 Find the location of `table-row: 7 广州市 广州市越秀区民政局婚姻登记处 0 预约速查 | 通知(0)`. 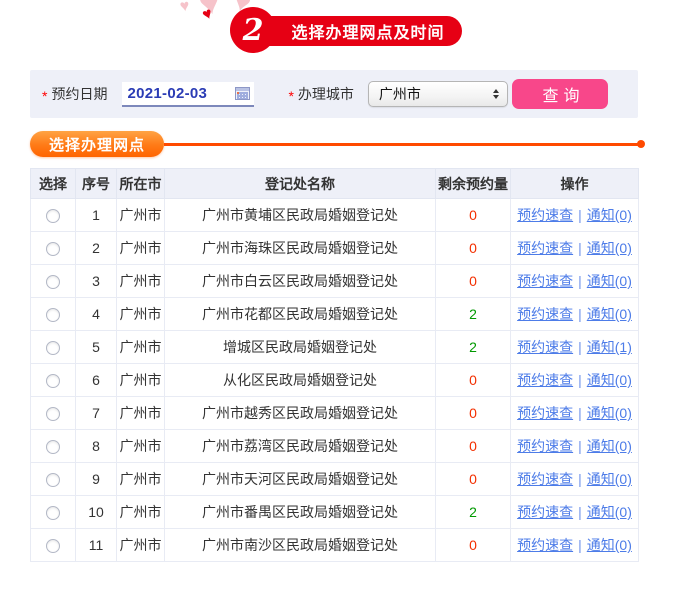

table-row: 7 广州市 广州市越秀区民政局婚姻登记处 0 预约速查 | 通知(0) is located at coordinates (334, 413).